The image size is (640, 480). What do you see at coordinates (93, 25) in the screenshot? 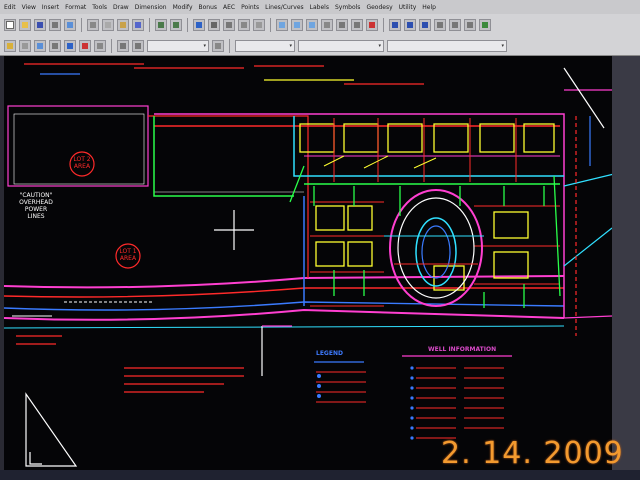
I see `cut-icon` at bounding box center [93, 25].